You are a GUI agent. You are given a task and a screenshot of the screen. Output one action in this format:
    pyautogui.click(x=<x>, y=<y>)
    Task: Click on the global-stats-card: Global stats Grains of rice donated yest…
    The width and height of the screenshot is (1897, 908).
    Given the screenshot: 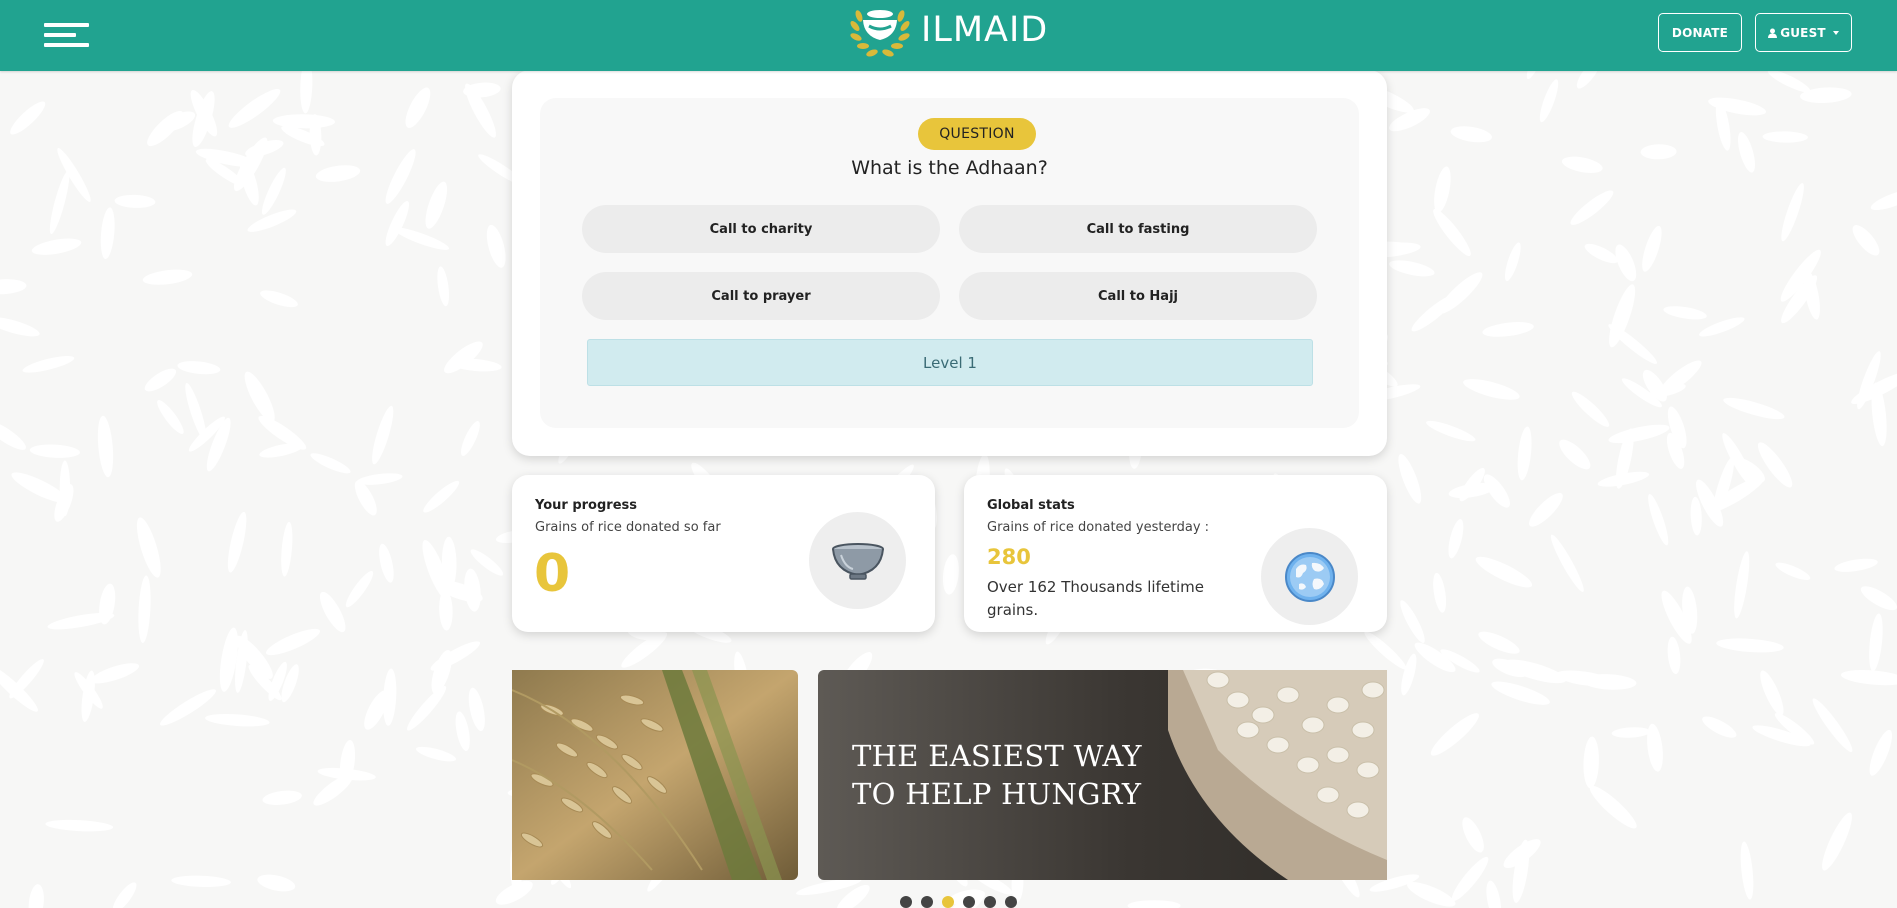 What is the action you would take?
    pyautogui.click(x=1175, y=553)
    